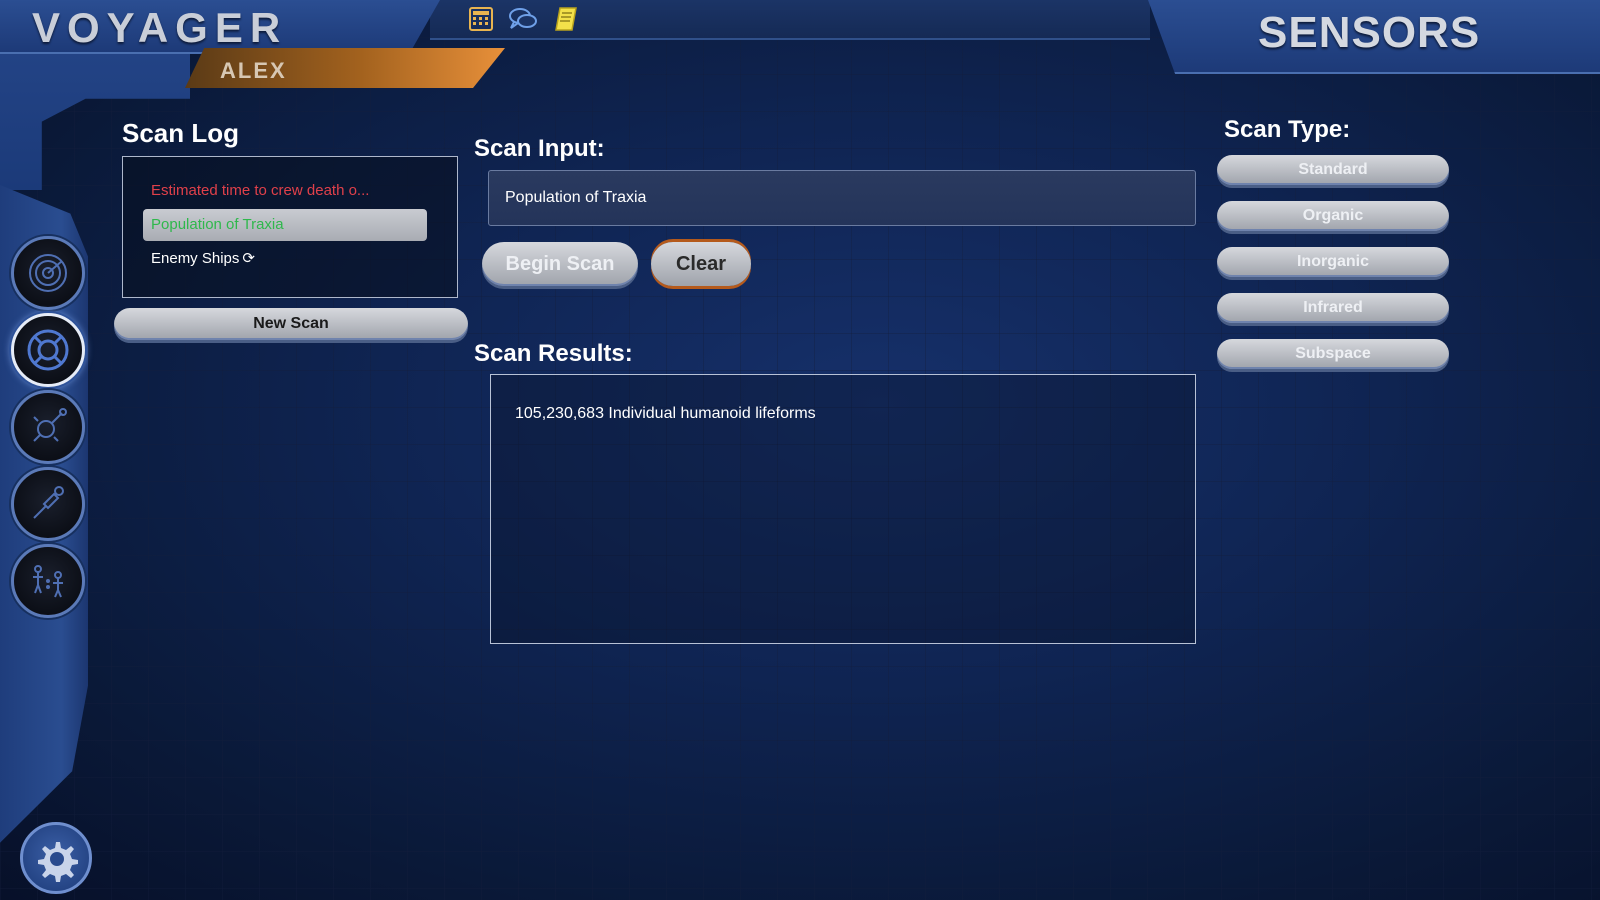 The image size is (1600, 900). I want to click on scan-type-label: Scan Type:, so click(1287, 129).